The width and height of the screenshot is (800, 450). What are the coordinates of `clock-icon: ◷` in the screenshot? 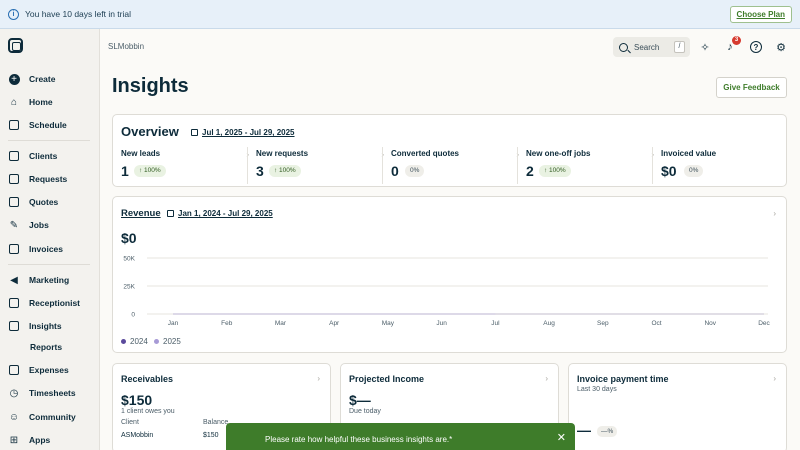 It's located at (14, 393).